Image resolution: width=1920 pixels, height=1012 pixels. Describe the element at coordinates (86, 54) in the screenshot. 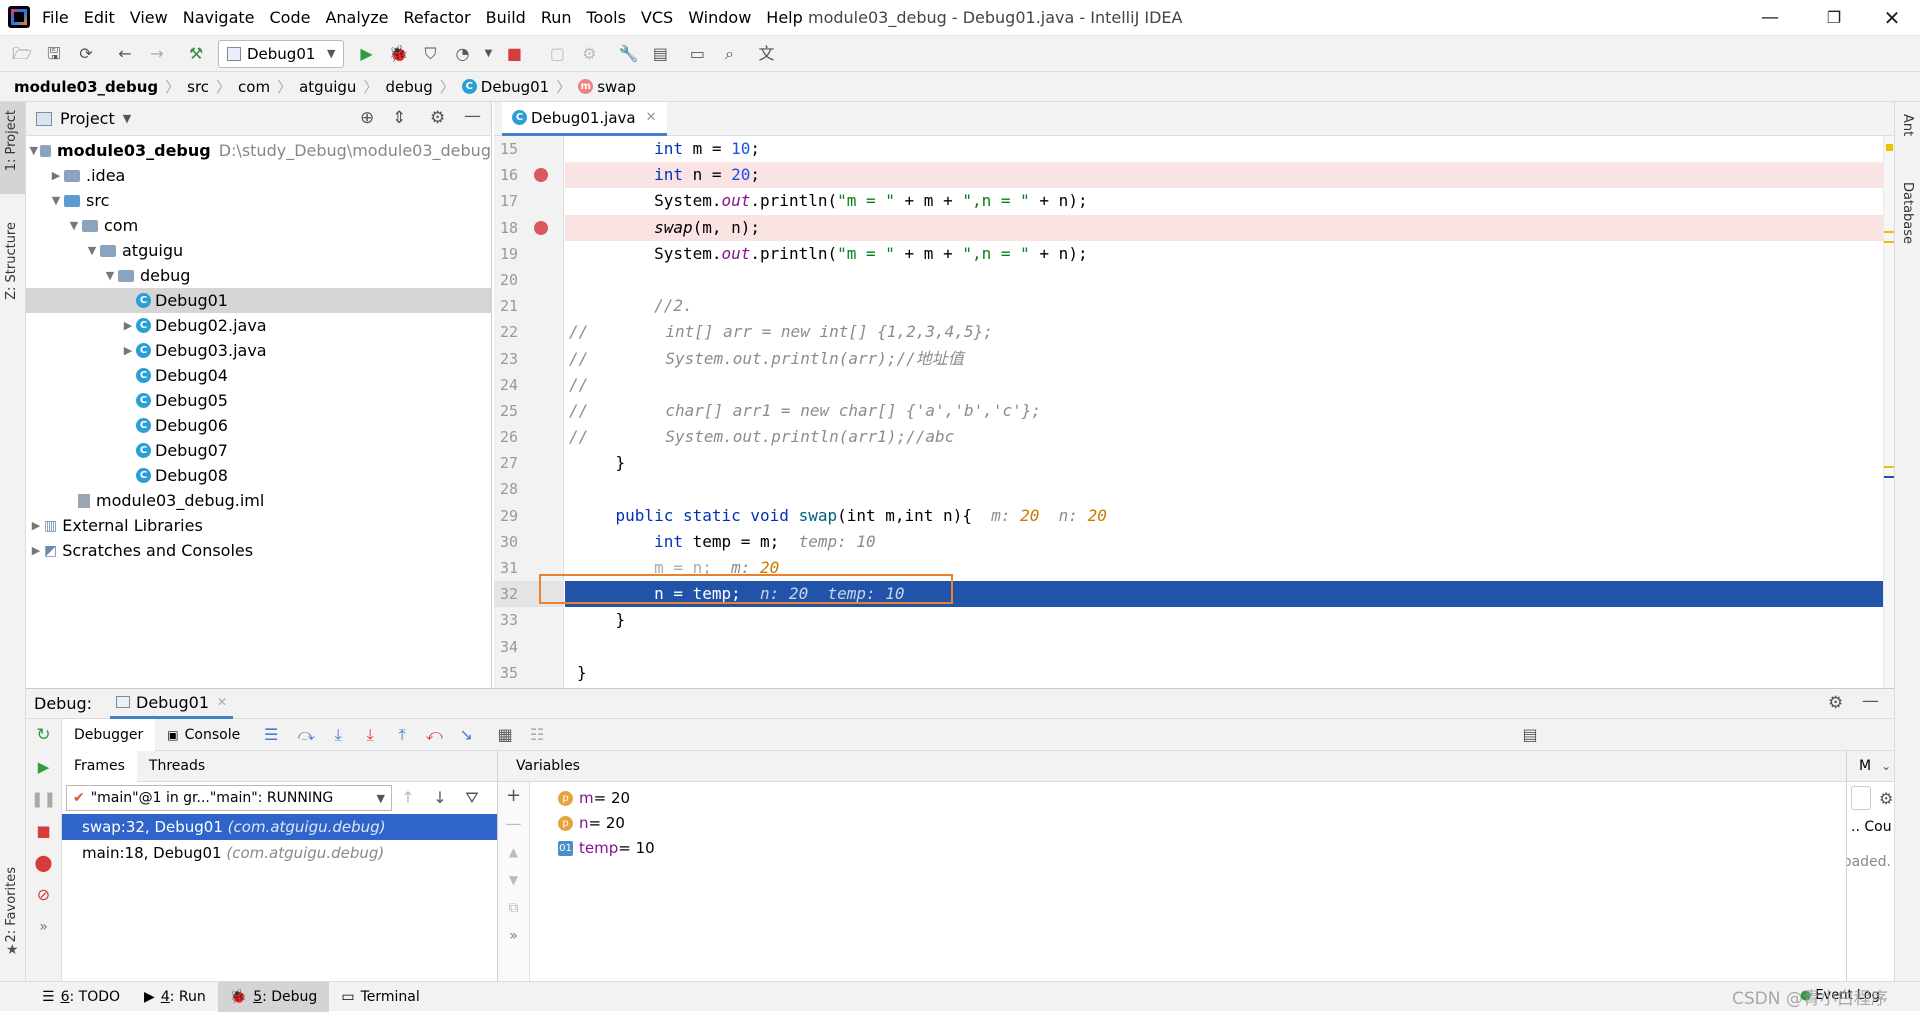

I see `sync-icon: ⟳` at that location.